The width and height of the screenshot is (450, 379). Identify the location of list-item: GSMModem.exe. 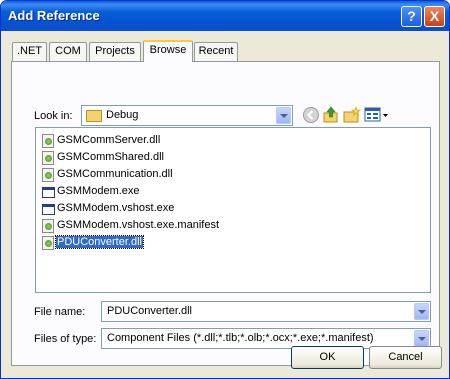
(140, 192).